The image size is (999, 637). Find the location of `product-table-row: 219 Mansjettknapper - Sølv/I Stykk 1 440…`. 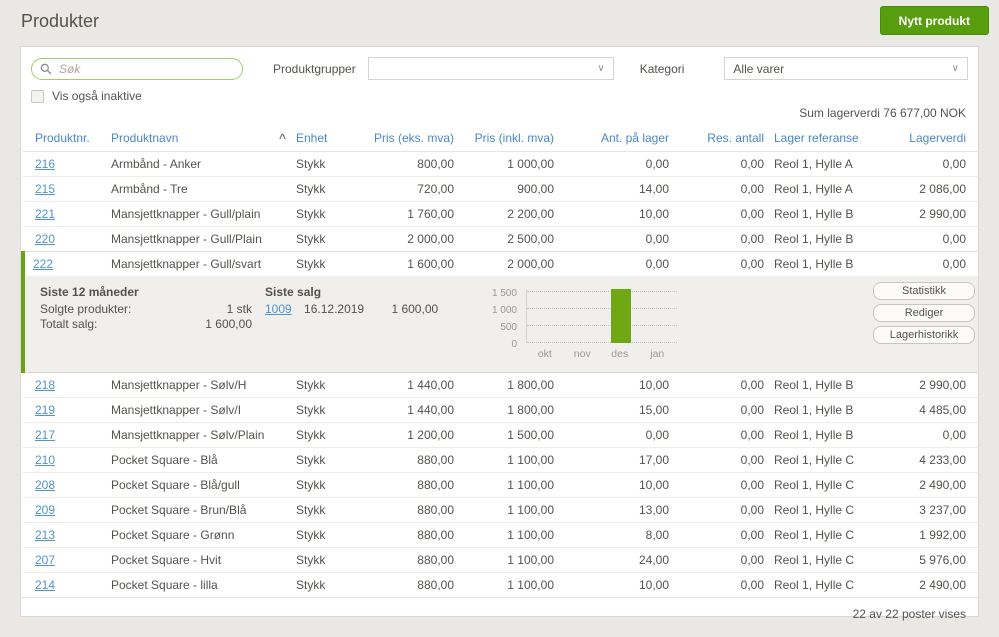

product-table-row: 219 Mansjettknapper - Sølv/I Stykk 1 440… is located at coordinates (500, 410).